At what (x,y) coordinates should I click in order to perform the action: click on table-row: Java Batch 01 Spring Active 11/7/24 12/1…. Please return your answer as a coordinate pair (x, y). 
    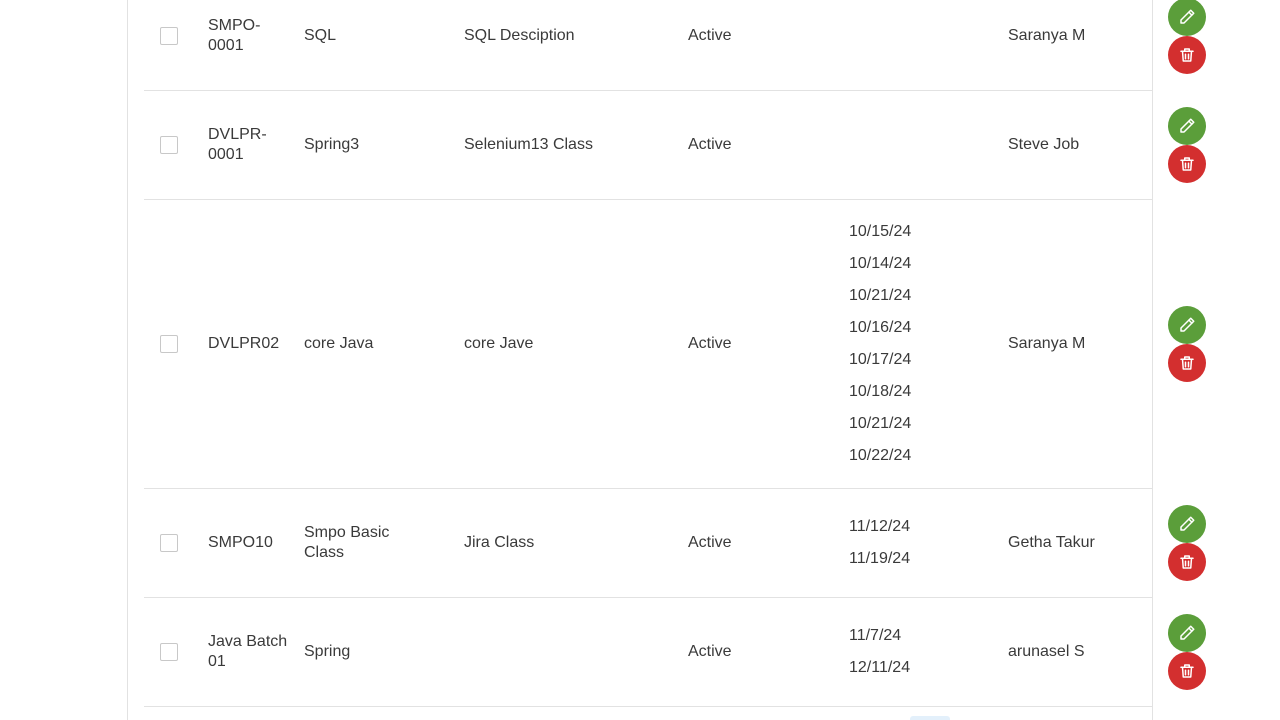
    Looking at the image, I should click on (675, 652).